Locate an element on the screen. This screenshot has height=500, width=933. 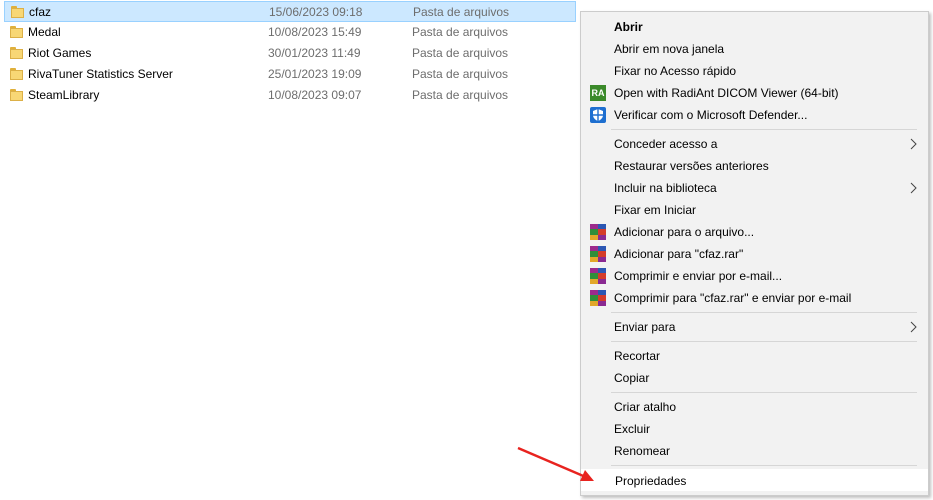
menu-label: Copiar is located at coordinates (632, 378).